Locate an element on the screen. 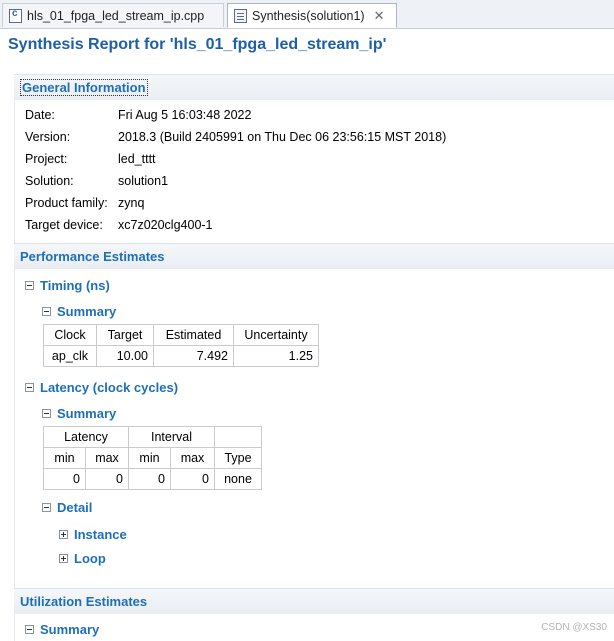 The height and width of the screenshot is (641, 614). table-cell: 10.00 is located at coordinates (125, 356).